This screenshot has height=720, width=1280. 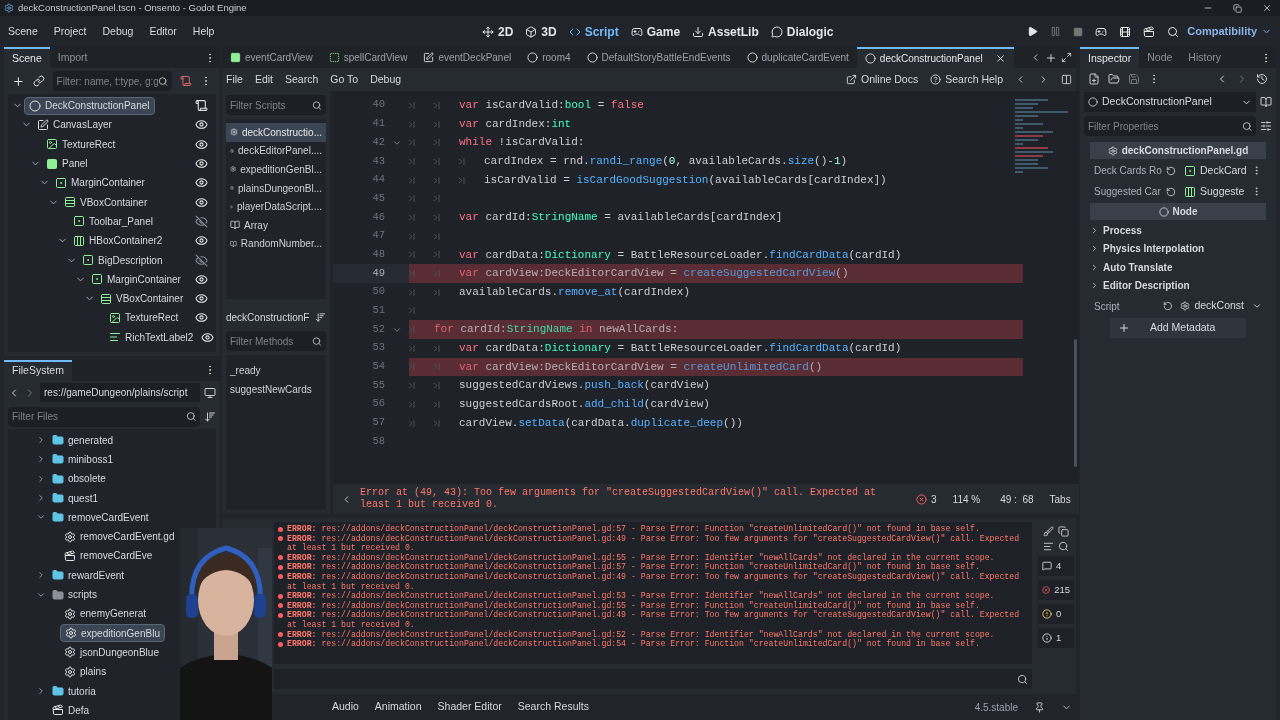 What do you see at coordinates (797, 57) in the screenshot?
I see `editor-tab: duplicateCardEvent` at bounding box center [797, 57].